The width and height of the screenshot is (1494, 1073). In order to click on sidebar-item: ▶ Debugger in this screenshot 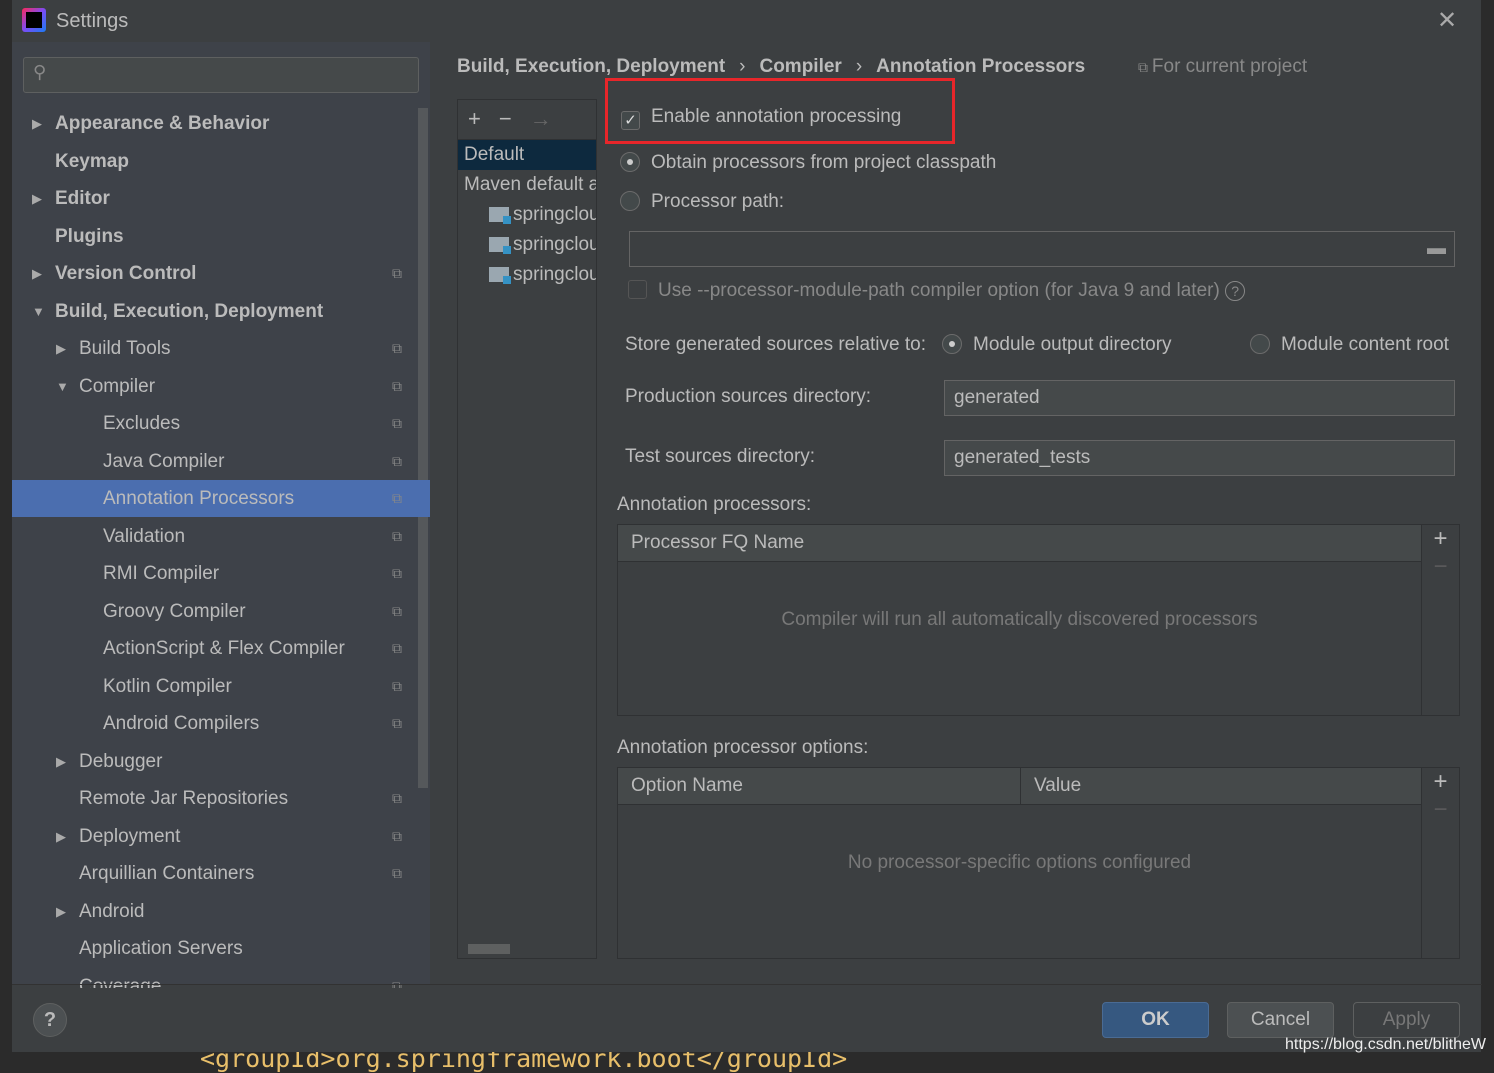, I will do `click(221, 761)`.